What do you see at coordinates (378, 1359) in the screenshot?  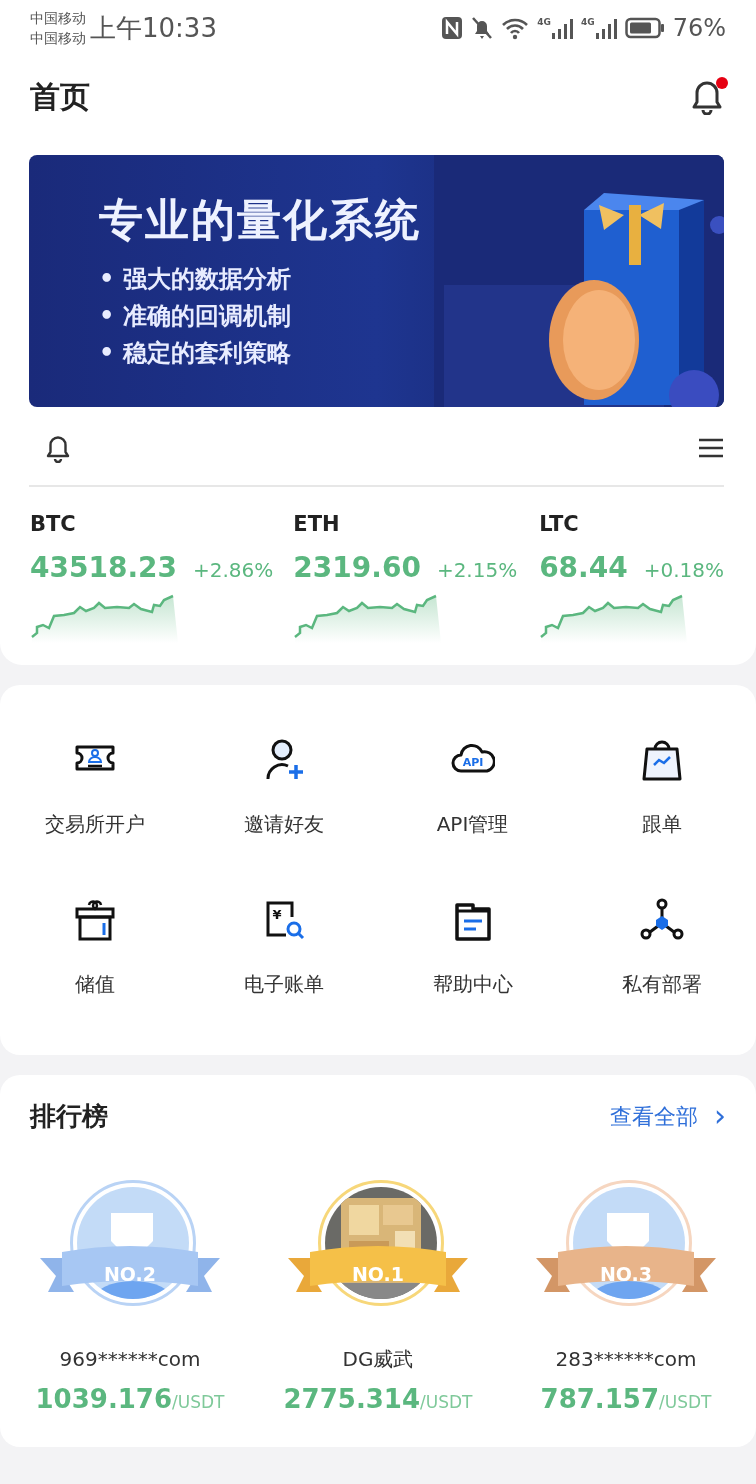 I see `user-name: DG威武` at bounding box center [378, 1359].